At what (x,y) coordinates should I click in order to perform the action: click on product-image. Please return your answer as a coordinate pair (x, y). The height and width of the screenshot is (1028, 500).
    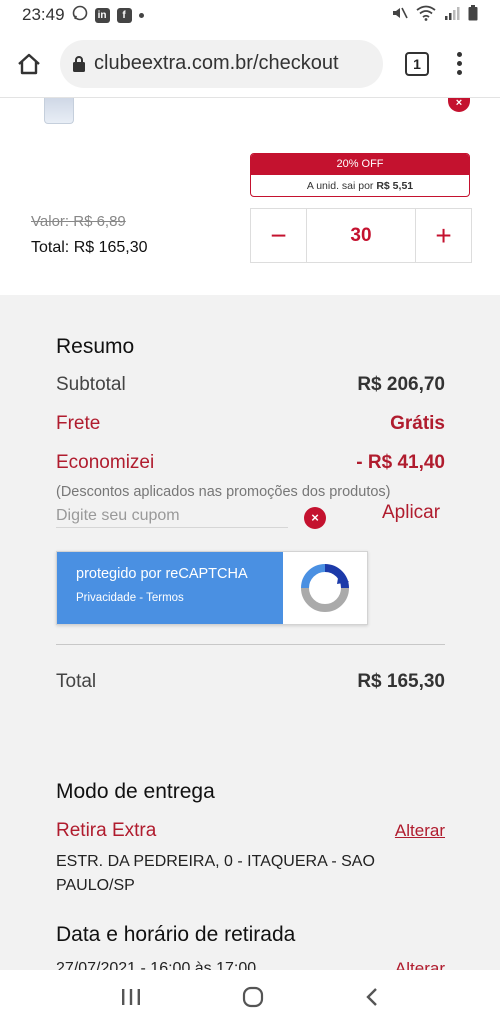
    Looking at the image, I should click on (59, 111).